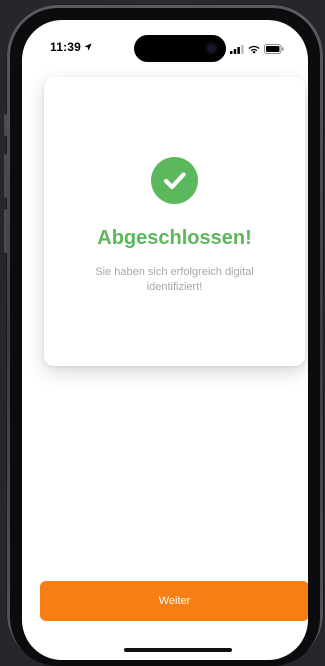 The height and width of the screenshot is (666, 325). I want to click on status-bar: 11:39, so click(165, 42).